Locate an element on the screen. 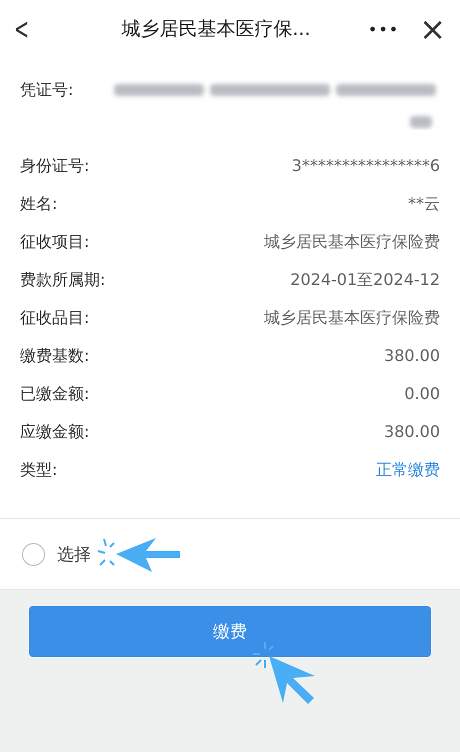  field-label: 身份证号: is located at coordinates (55, 166).